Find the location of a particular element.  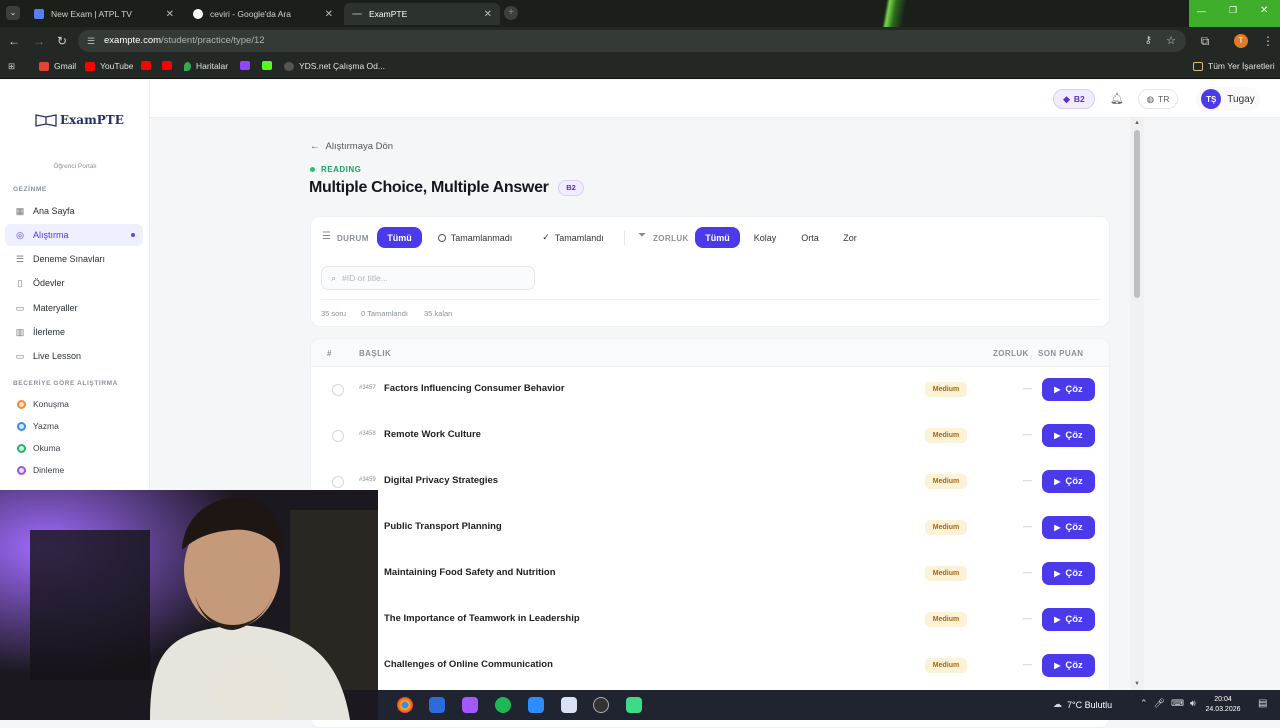

difficulty-easy-chip: Kolay is located at coordinates (765, 237).